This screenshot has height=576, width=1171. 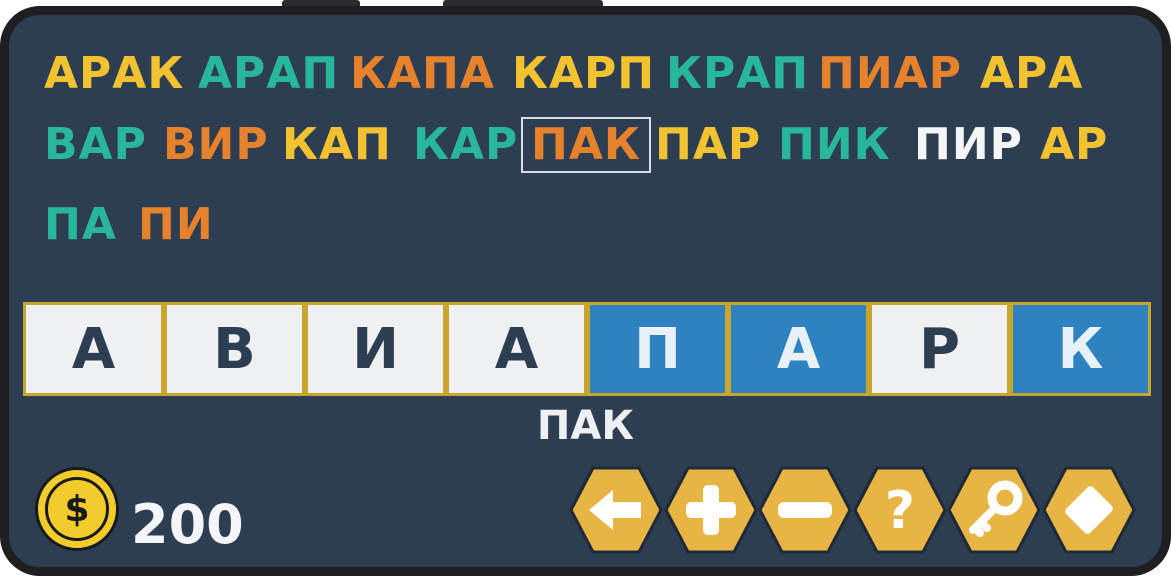 I want to click on eraser-button, so click(x=1089, y=510).